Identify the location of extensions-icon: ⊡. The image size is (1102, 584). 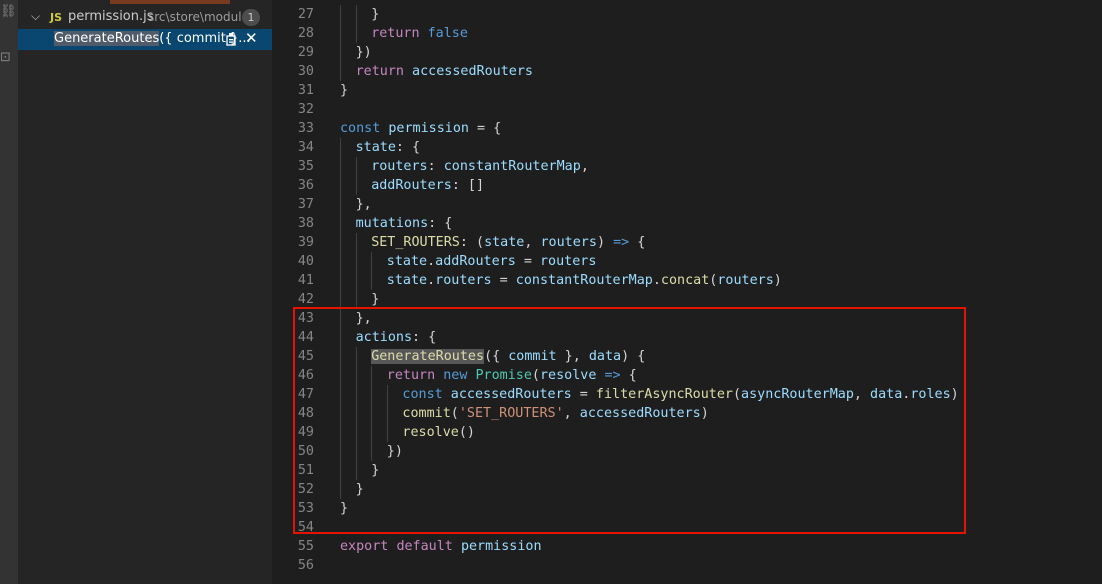
(5, 57).